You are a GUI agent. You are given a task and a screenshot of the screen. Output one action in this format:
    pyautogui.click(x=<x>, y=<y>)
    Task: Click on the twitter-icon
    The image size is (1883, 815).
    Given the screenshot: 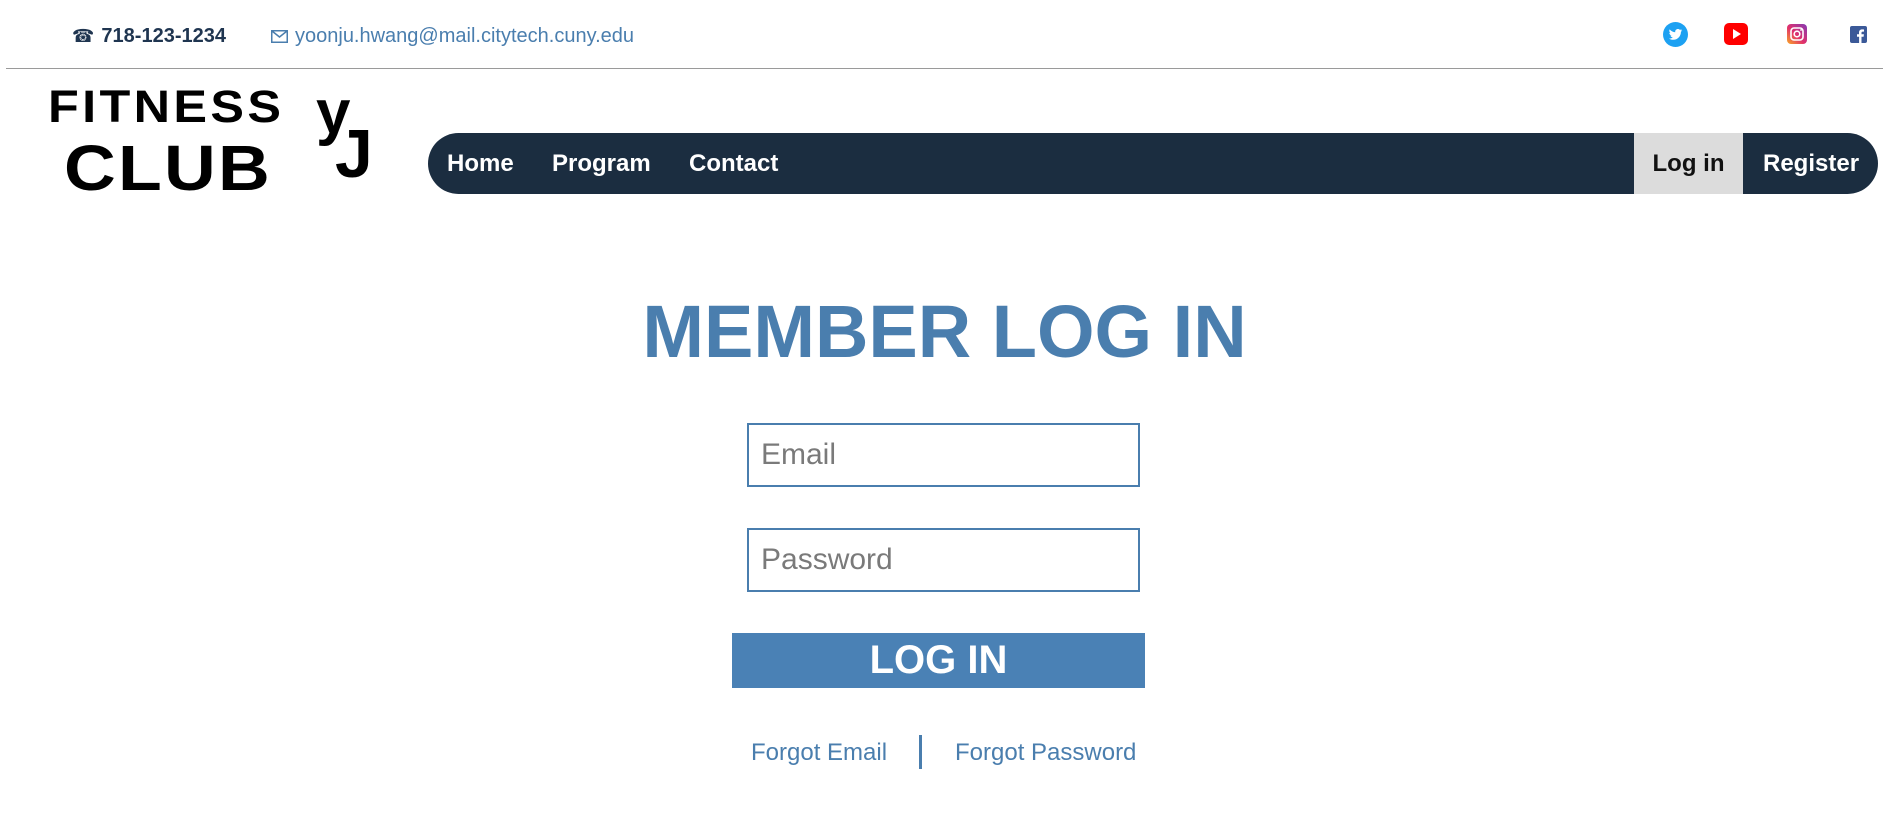 What is the action you would take?
    pyautogui.click(x=1675, y=34)
    